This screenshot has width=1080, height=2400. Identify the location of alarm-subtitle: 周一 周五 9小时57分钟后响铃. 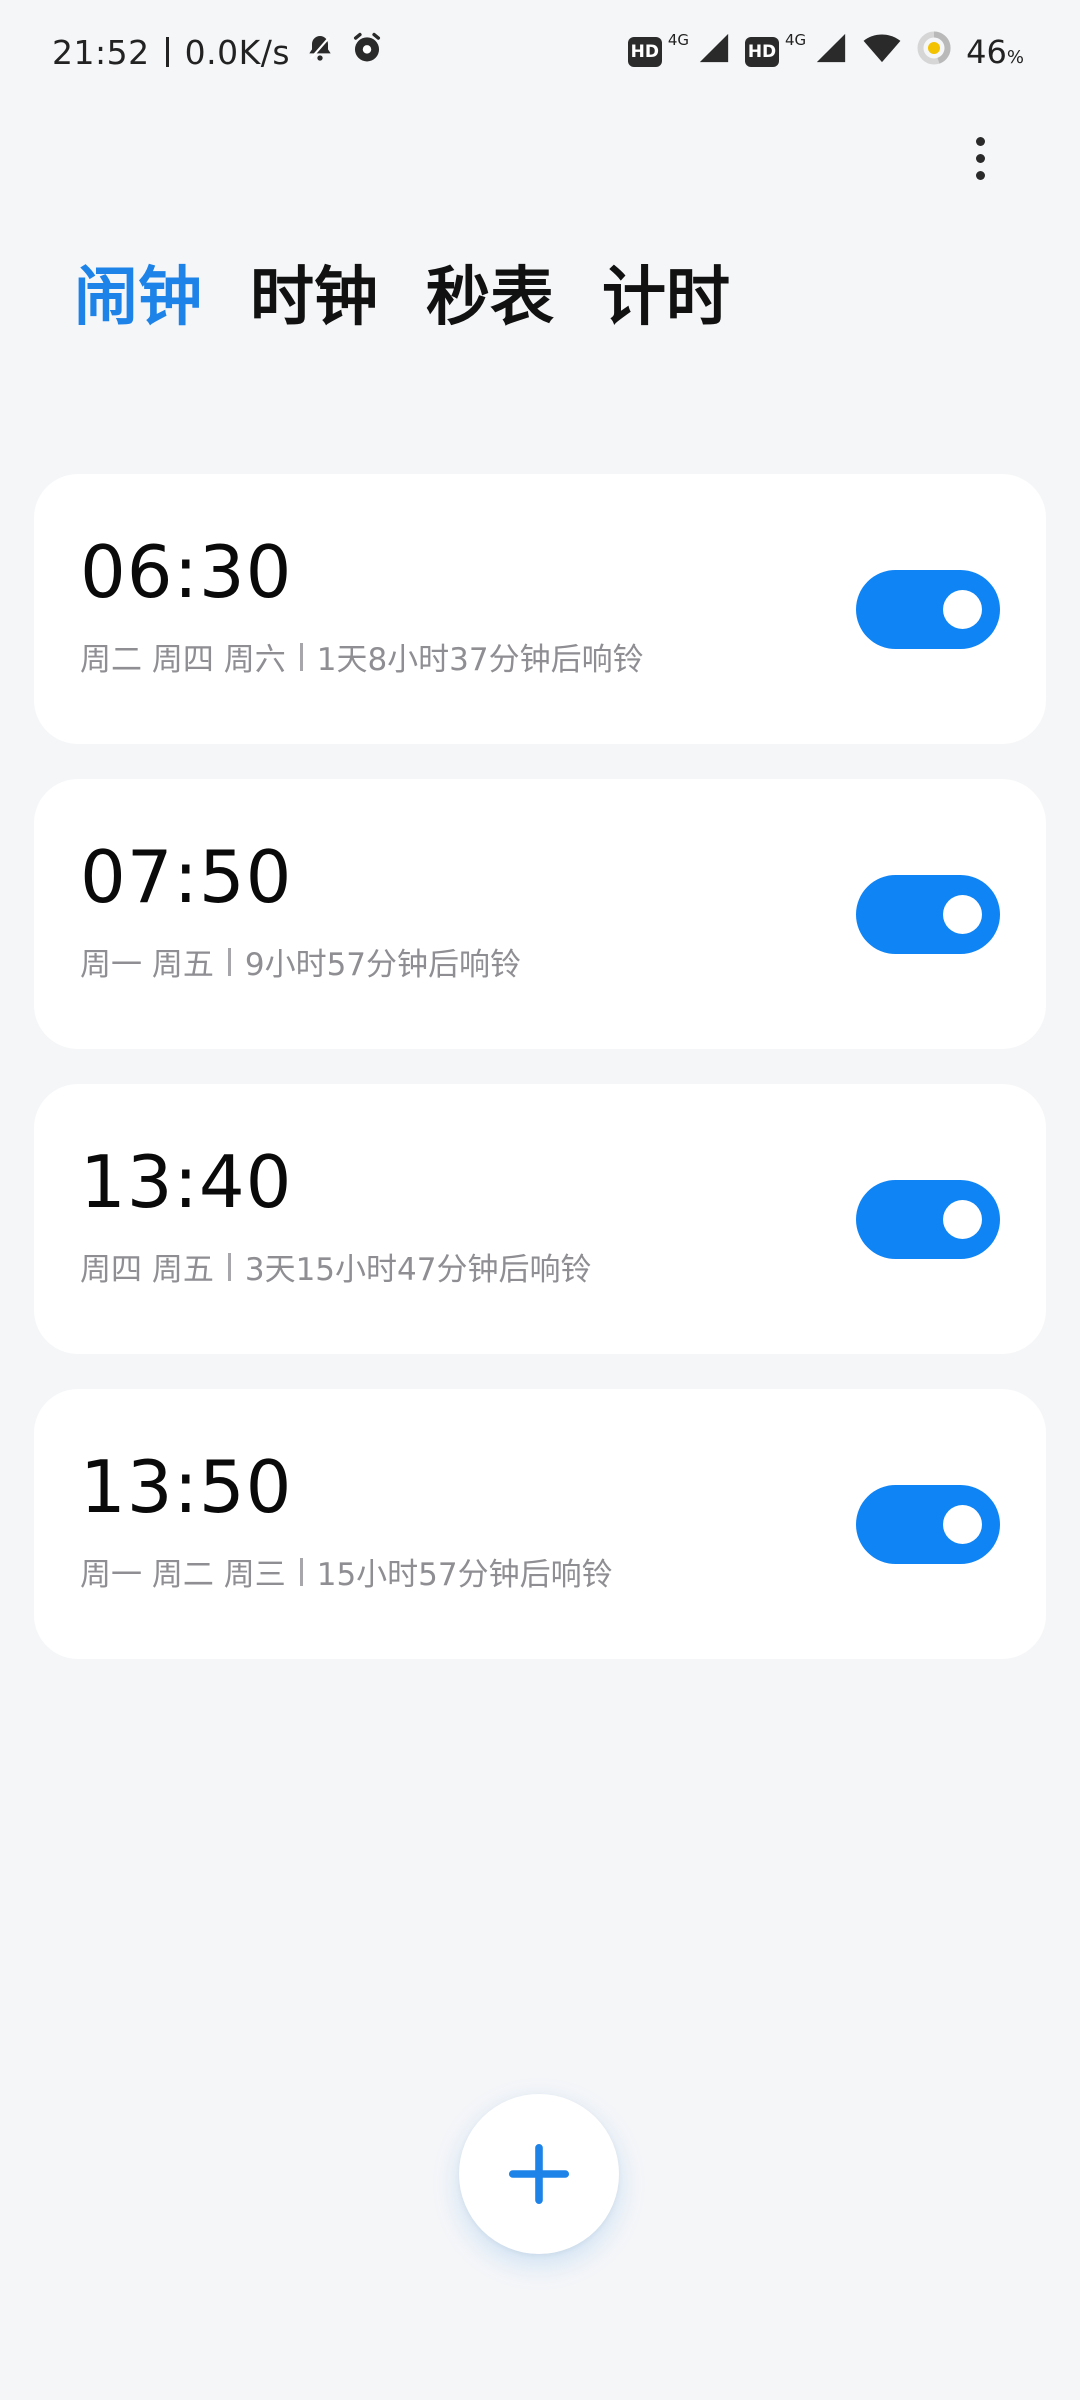
(300, 961).